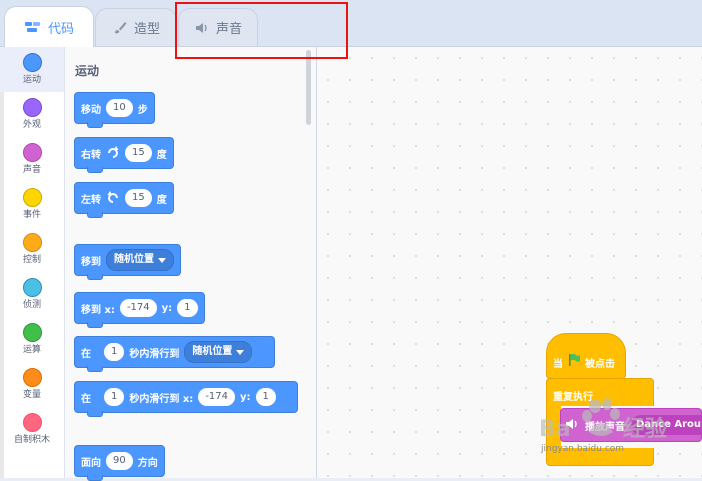  What do you see at coordinates (154, 354) in the screenshot?
I see `glide-to-label2: 秒内滑行到` at bounding box center [154, 354].